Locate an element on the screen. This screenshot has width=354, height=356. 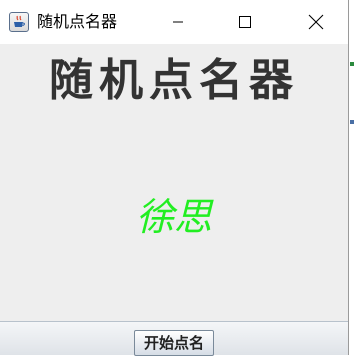
minimize-button is located at coordinates (178, 22).